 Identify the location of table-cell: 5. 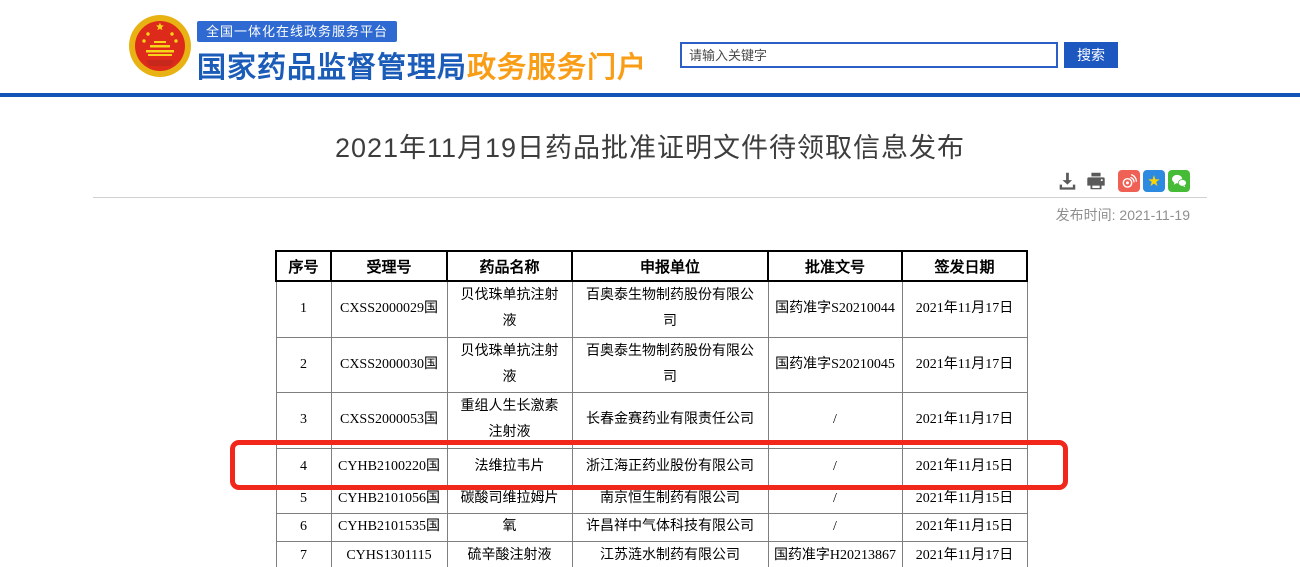
(303, 499).